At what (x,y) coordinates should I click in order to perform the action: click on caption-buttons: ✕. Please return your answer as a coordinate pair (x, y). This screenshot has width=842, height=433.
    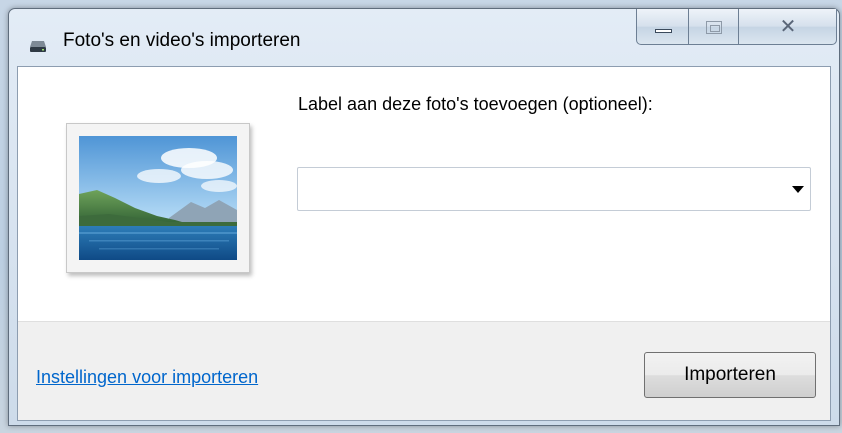
    Looking at the image, I should click on (736, 27).